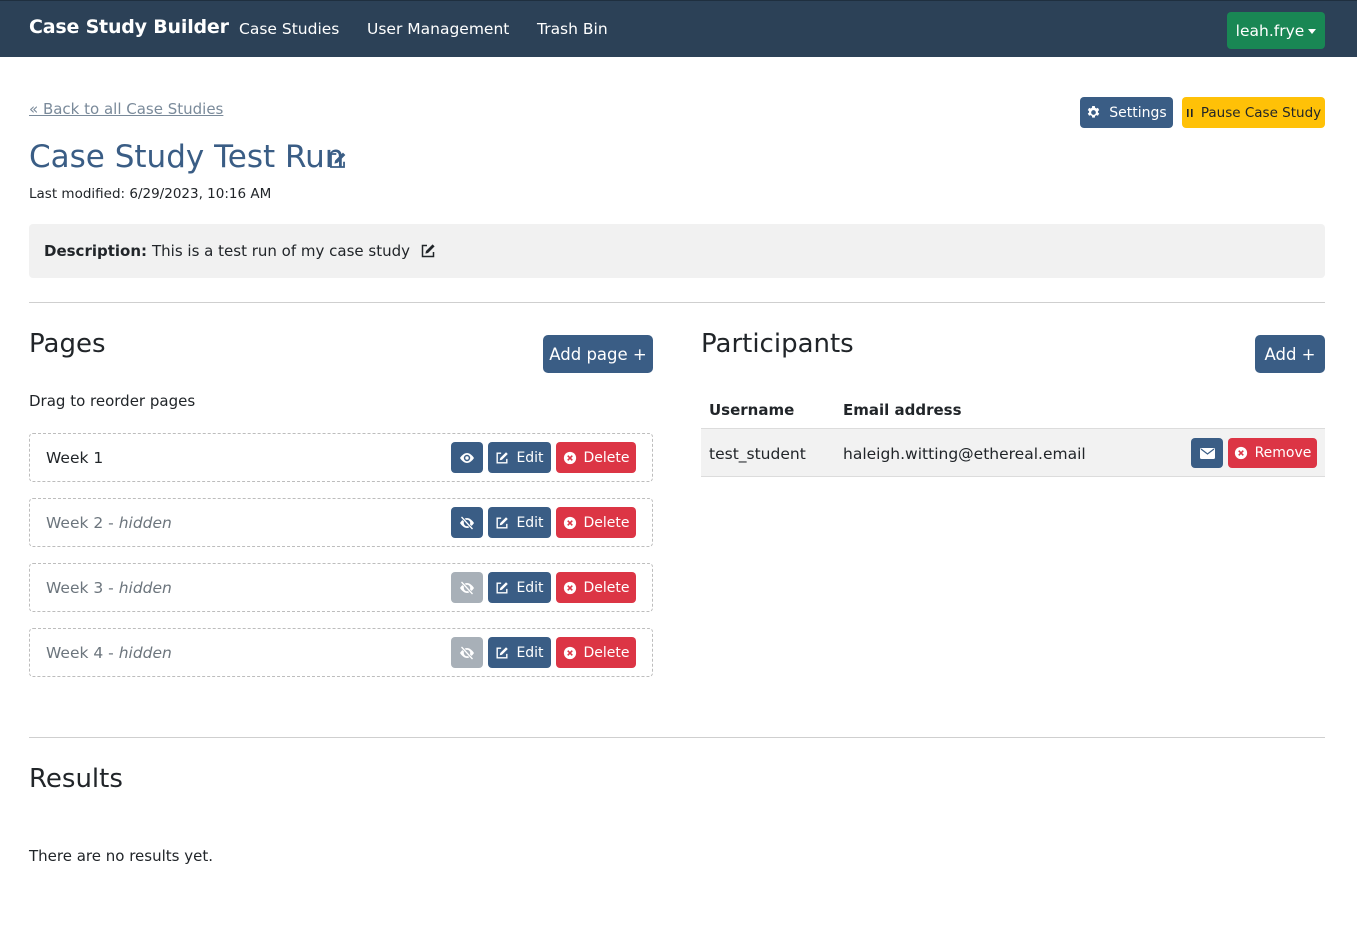 This screenshot has height=938, width=1357. I want to click on page-name: Week 2 - hidden, so click(109, 523).